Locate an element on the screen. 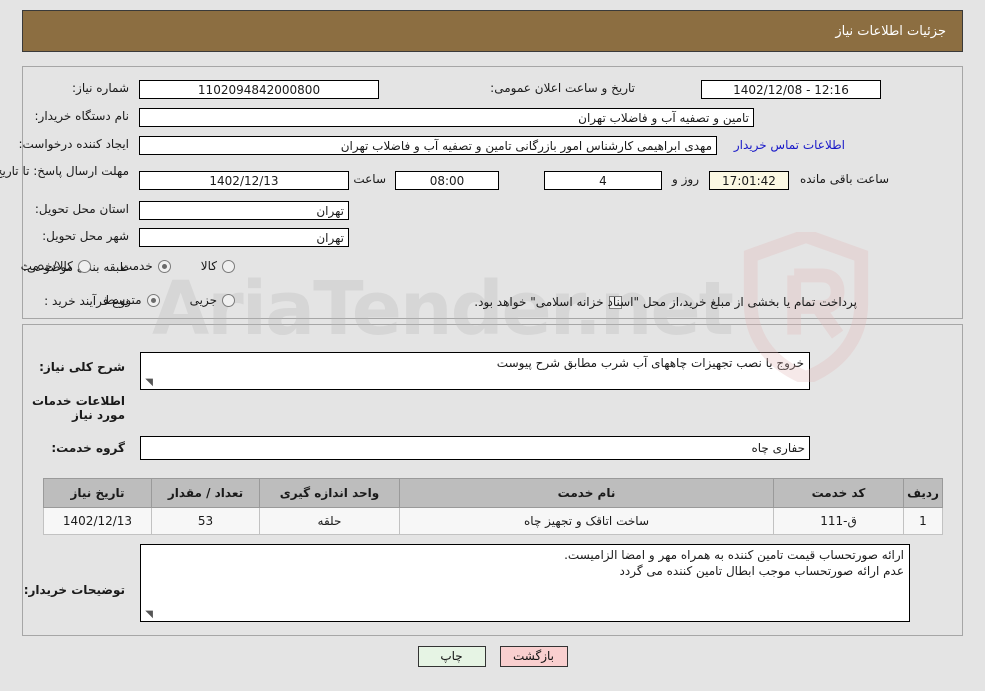  radio-label-khedmat: خدمت is located at coordinates (136, 266).